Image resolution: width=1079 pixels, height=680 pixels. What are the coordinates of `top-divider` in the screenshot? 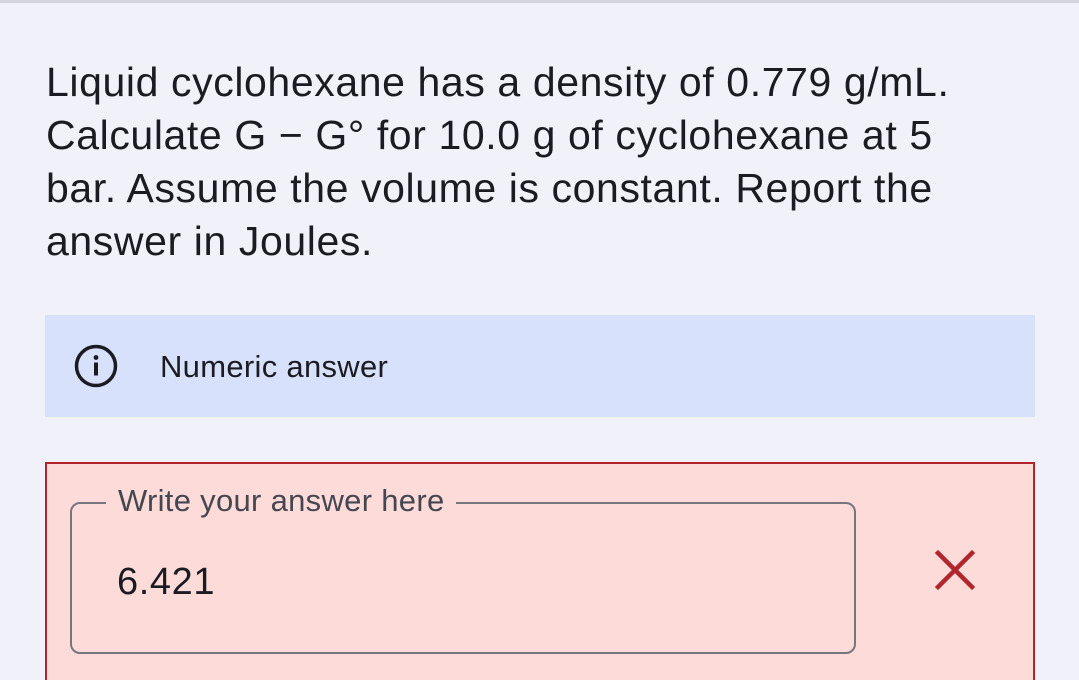 It's located at (539, 1).